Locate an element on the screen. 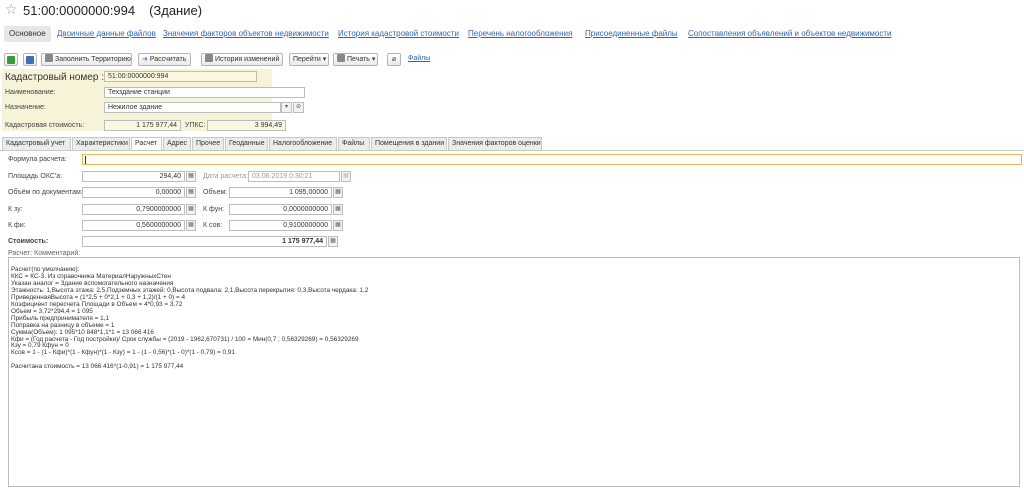  volume-calculator-icon: ▦ is located at coordinates (338, 192).